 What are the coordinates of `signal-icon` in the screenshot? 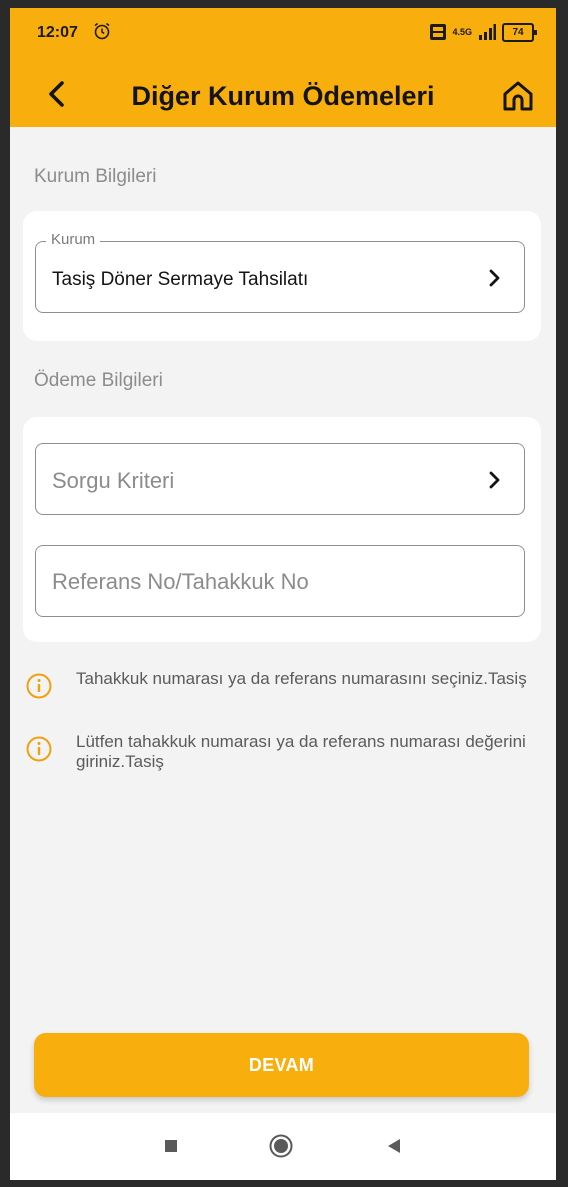 It's located at (487, 32).